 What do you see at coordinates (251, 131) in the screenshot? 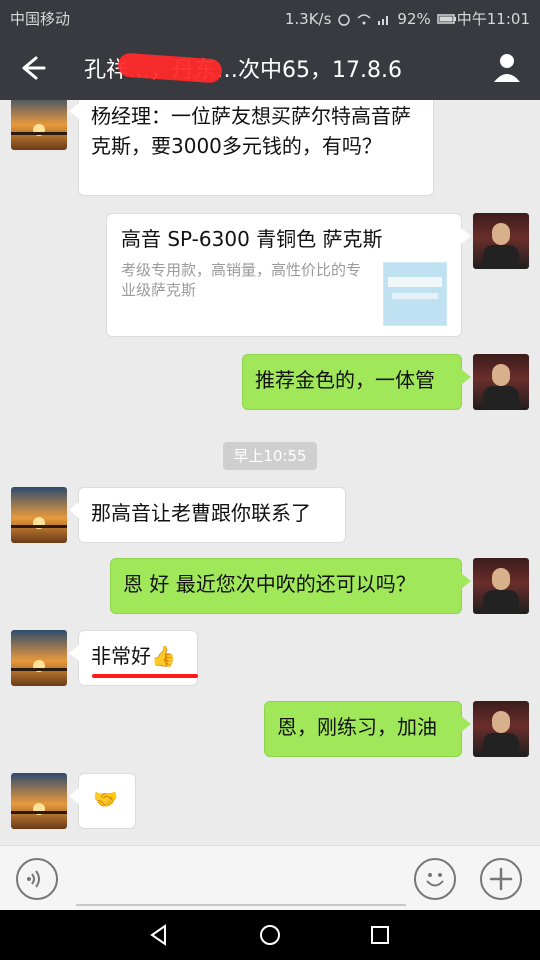
I see `message-text: 杨经理：一位萨友想买萨尔特高音萨克斯，要3000多元钱的，有吗？` at bounding box center [251, 131].